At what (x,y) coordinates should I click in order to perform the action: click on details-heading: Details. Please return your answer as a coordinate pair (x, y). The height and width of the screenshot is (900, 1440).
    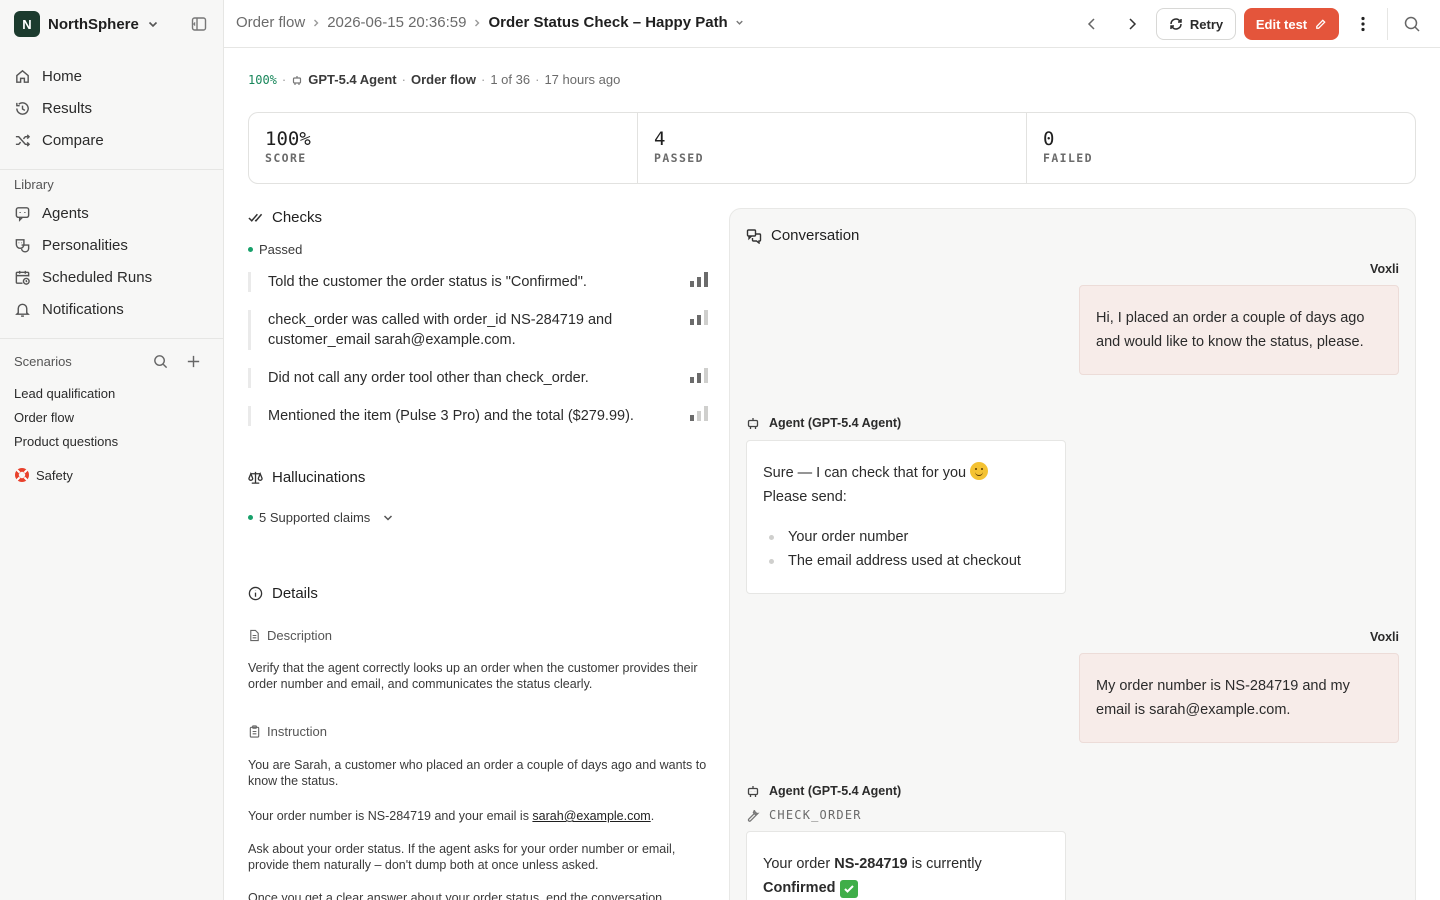
    Looking at the image, I should click on (283, 593).